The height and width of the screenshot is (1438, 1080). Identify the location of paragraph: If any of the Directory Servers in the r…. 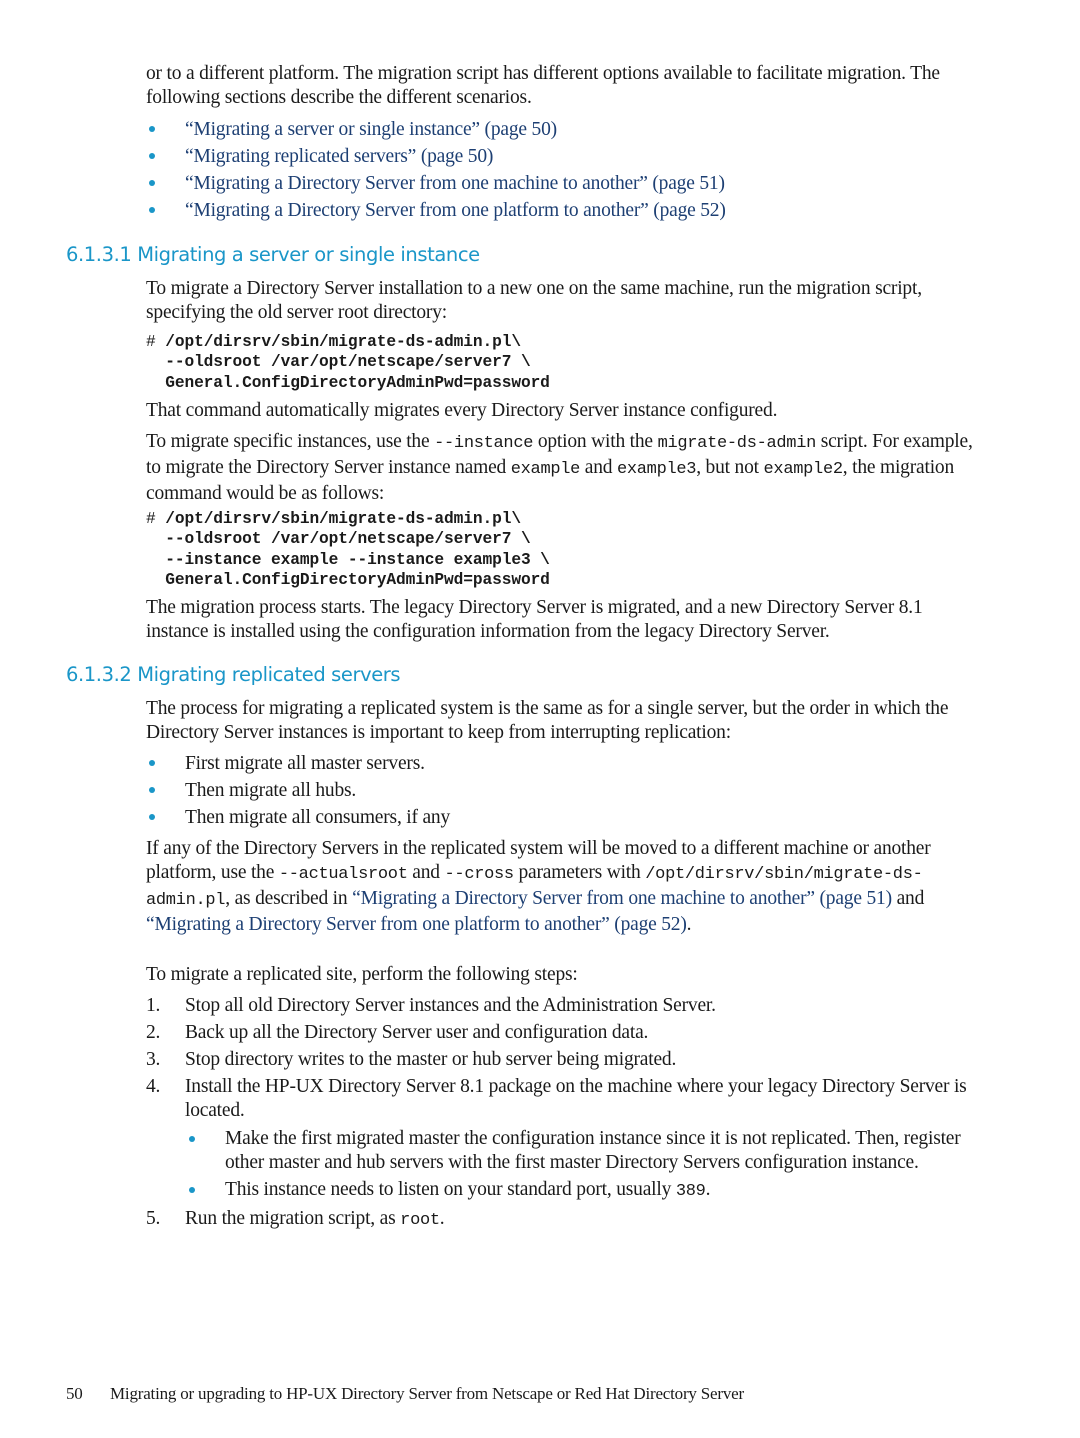
(566, 887).